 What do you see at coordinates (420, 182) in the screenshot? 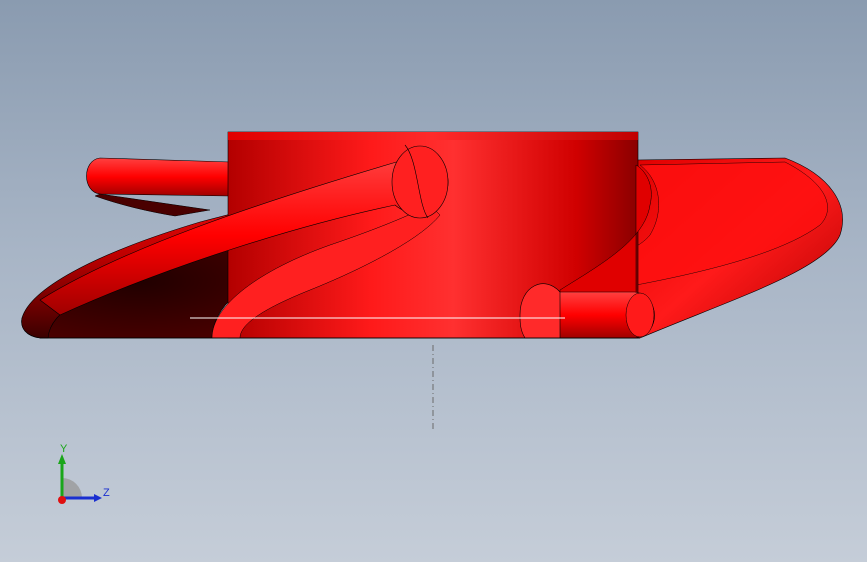
I see `tube-end-cap` at bounding box center [420, 182].